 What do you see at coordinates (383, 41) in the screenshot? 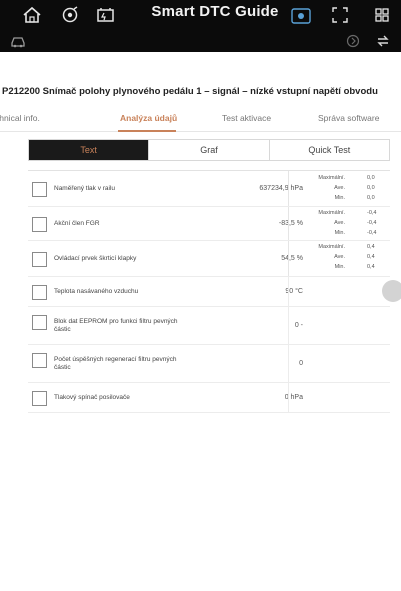
I see `refresh-icon` at bounding box center [383, 41].